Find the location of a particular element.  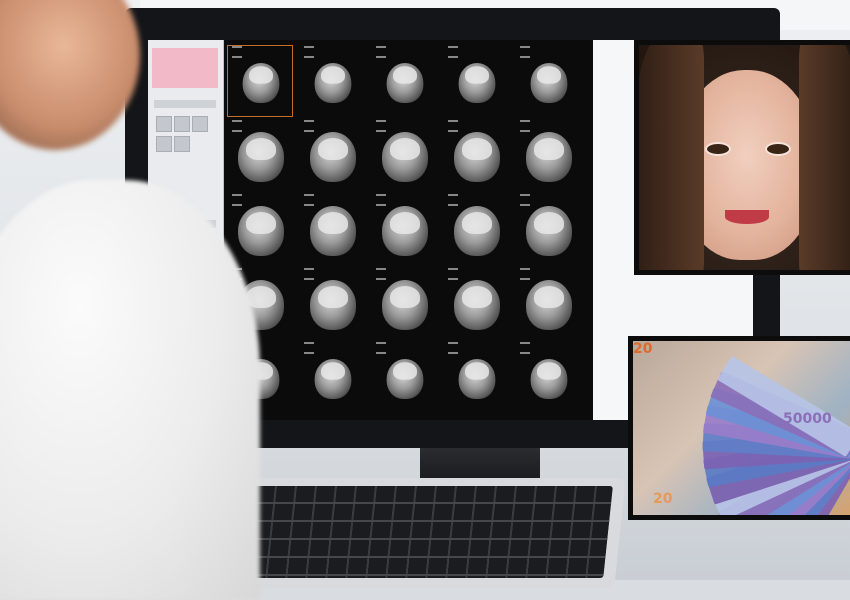

portrait-photo is located at coordinates (744, 157).